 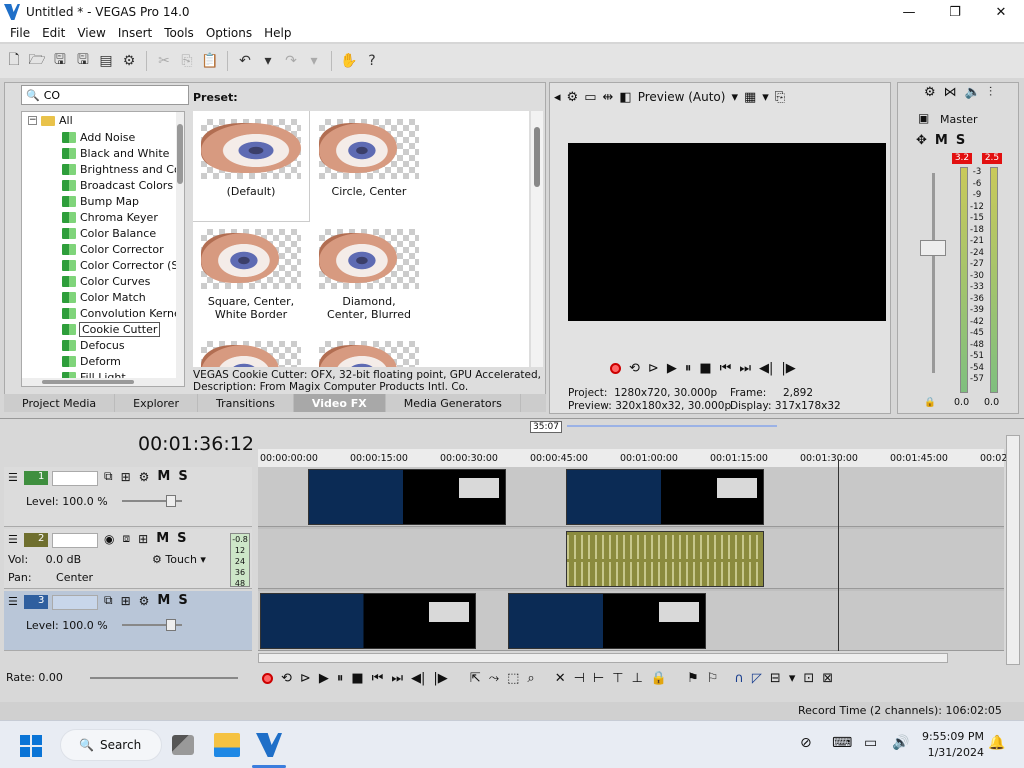 What do you see at coordinates (121, 345) in the screenshot?
I see `tree-item: Defocus` at bounding box center [121, 345].